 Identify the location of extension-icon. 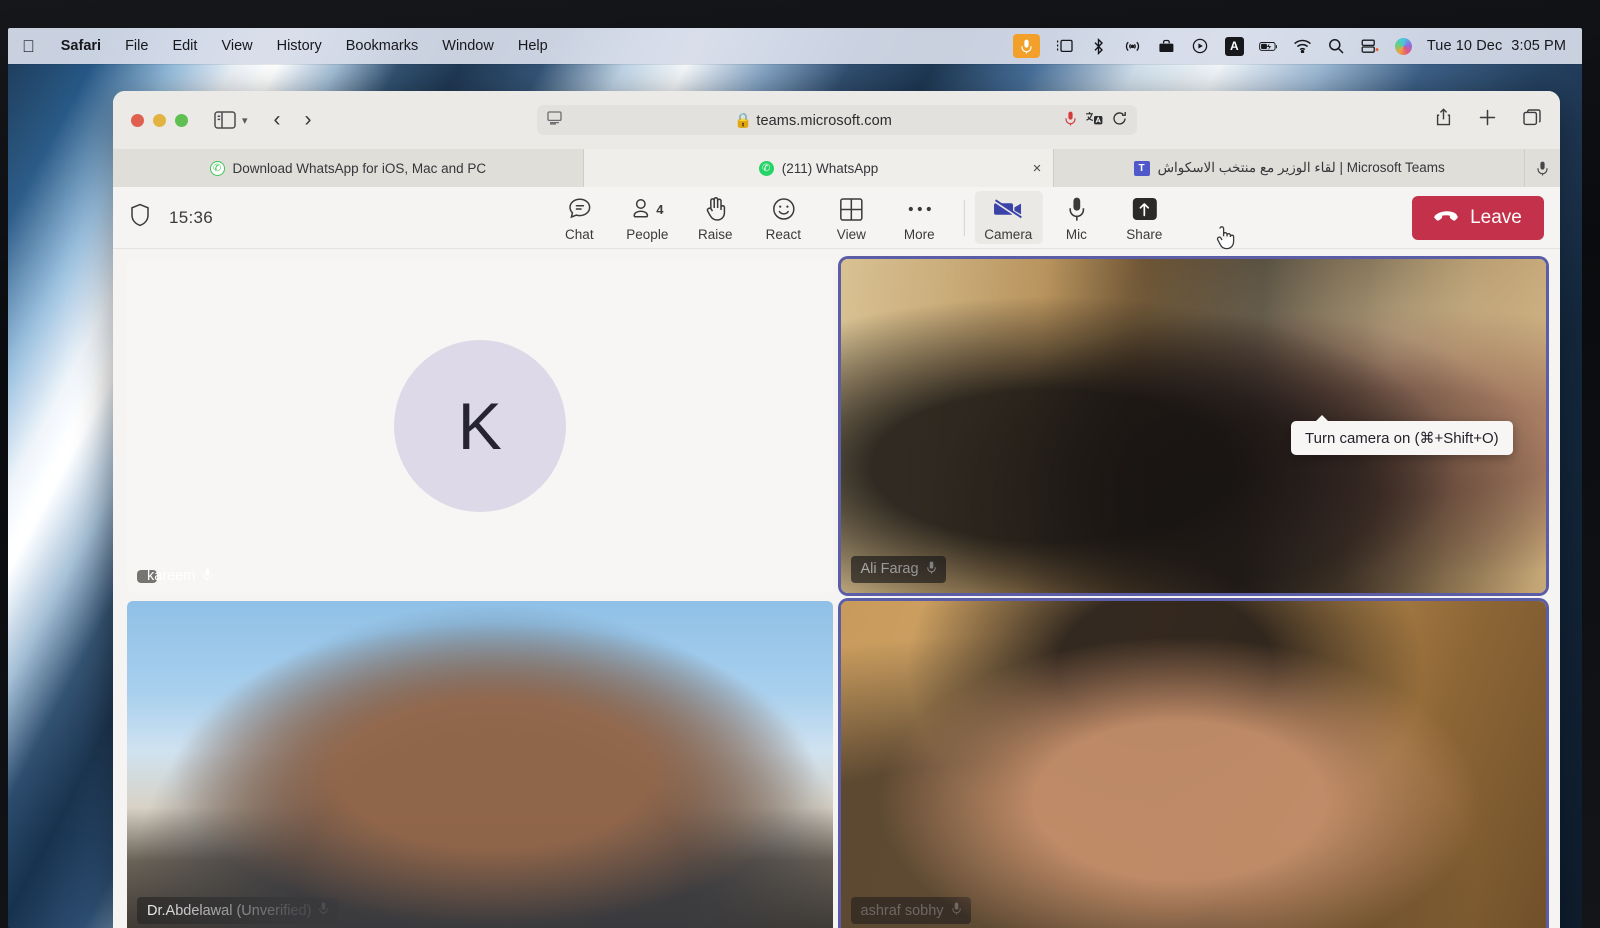
(1094, 120).